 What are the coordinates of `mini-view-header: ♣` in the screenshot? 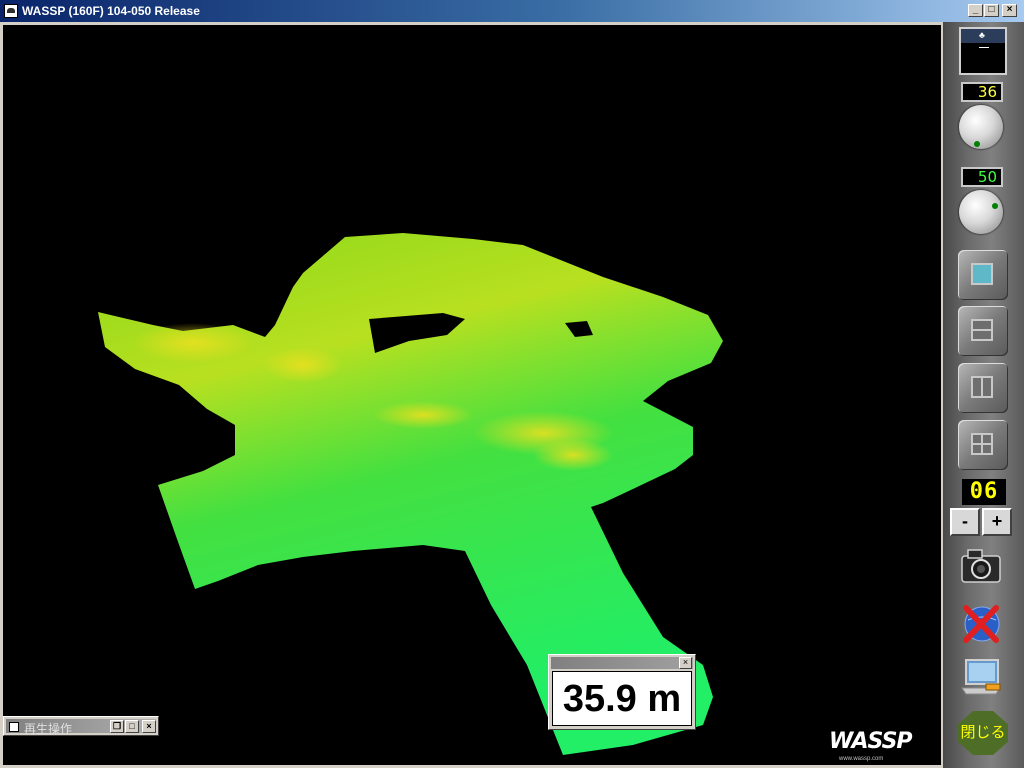 It's located at (983, 36).